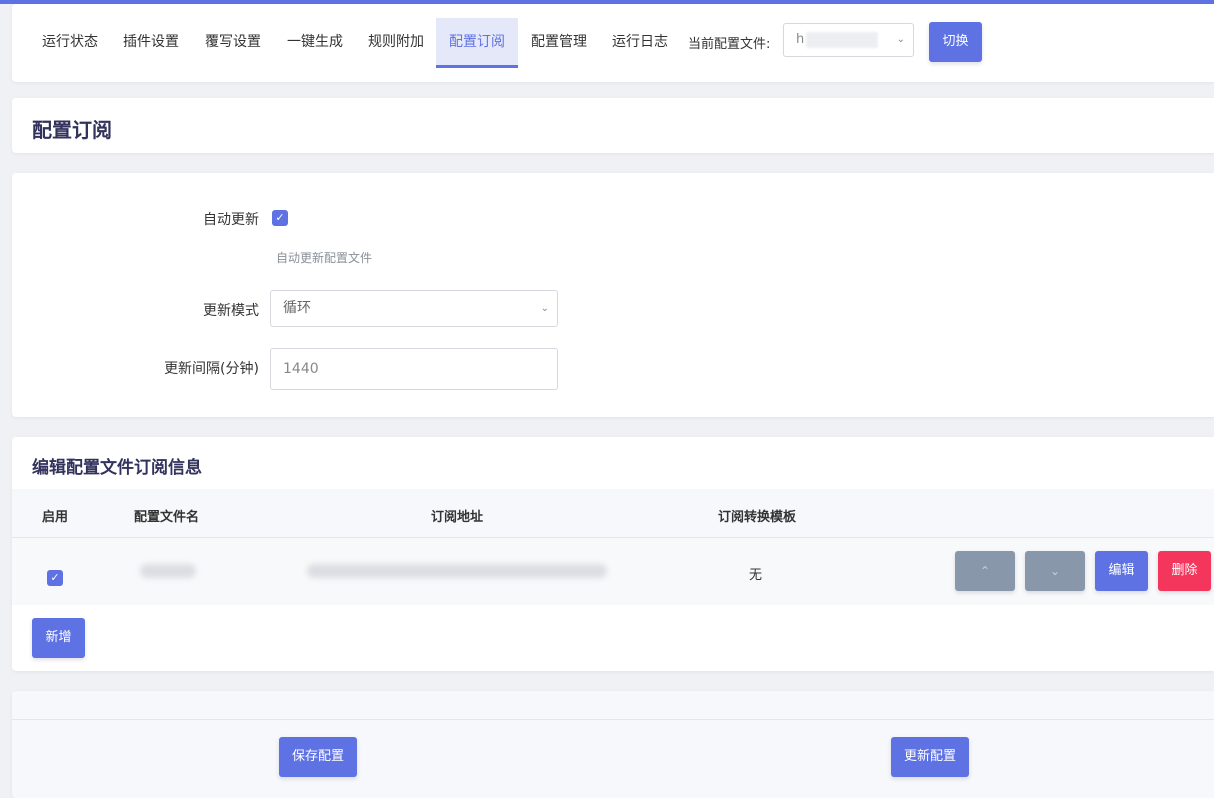 The height and width of the screenshot is (798, 1214). Describe the element at coordinates (231, 220) in the screenshot. I see `auto-update-label: 自动更新` at that location.